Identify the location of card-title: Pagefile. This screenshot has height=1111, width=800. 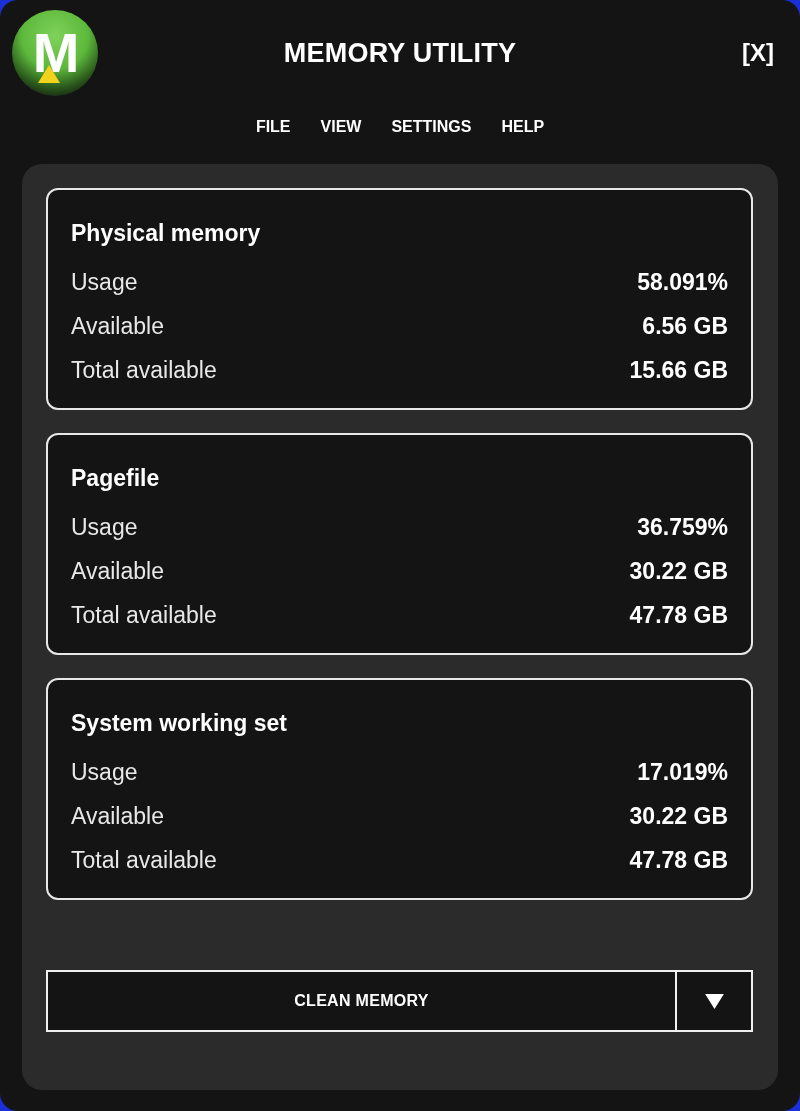
(115, 478).